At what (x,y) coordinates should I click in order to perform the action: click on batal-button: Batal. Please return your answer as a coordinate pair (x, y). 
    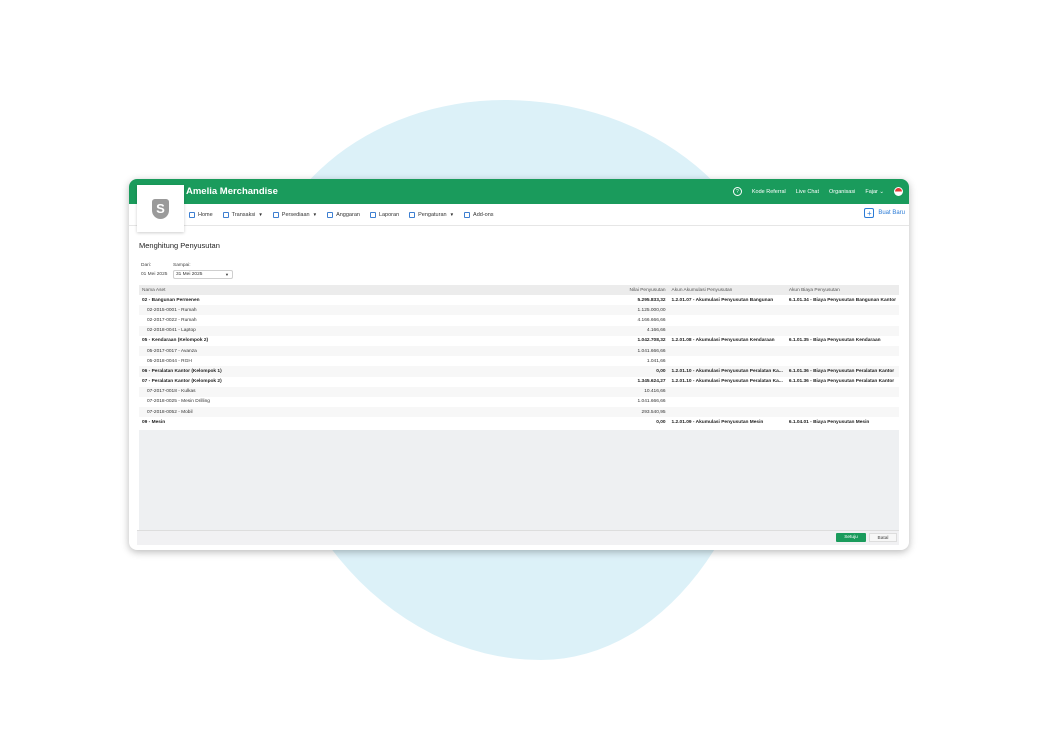
    Looking at the image, I should click on (883, 537).